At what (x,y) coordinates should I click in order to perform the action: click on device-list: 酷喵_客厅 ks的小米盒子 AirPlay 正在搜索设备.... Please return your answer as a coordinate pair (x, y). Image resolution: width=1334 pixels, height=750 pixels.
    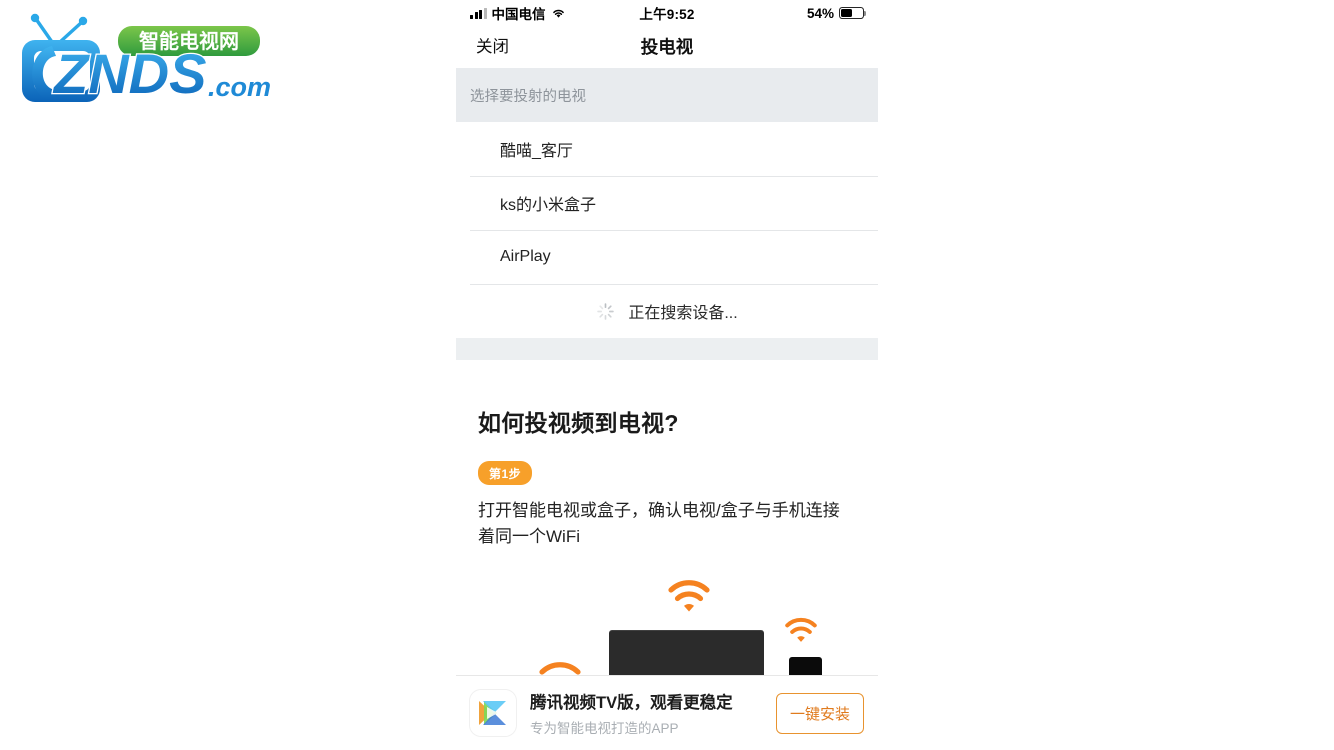
    Looking at the image, I should click on (667, 230).